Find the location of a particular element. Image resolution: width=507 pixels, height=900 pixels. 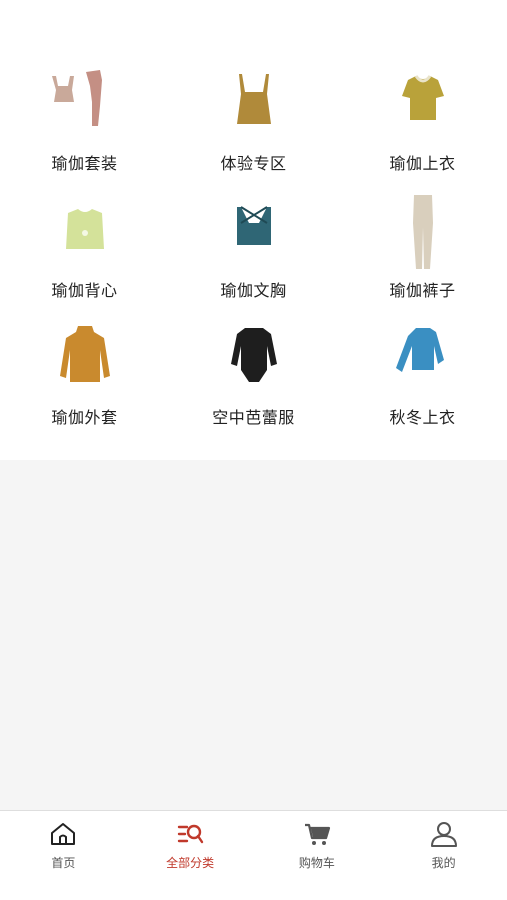

category-label: 秋冬上衣 is located at coordinates (422, 417).